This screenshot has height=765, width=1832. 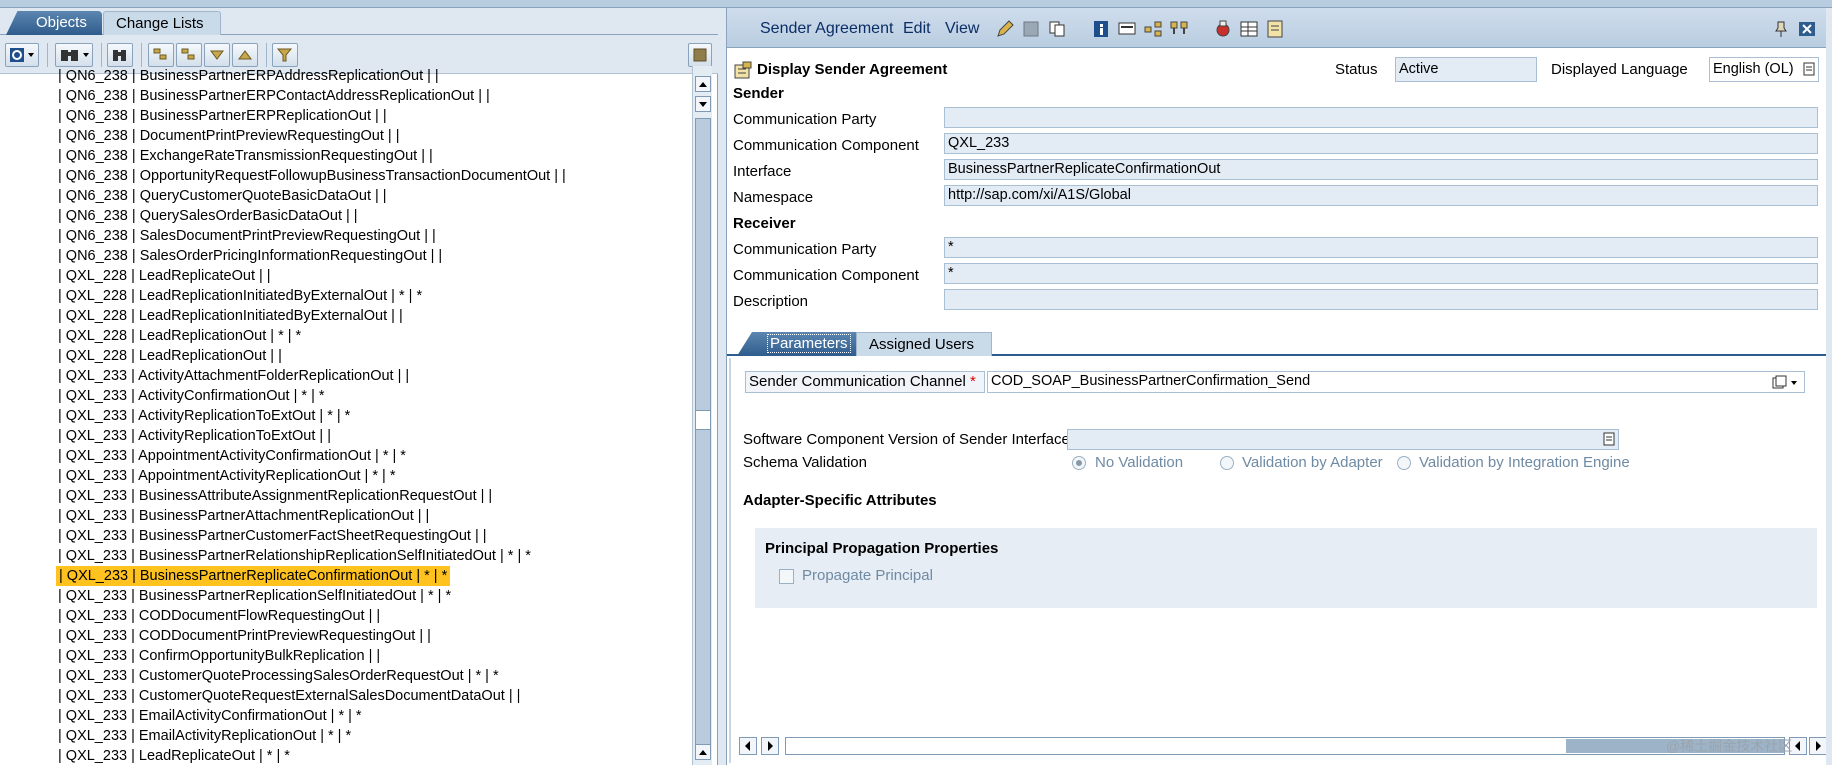 What do you see at coordinates (1753, 69) in the screenshot?
I see `displayed-language-value: English (OL)` at bounding box center [1753, 69].